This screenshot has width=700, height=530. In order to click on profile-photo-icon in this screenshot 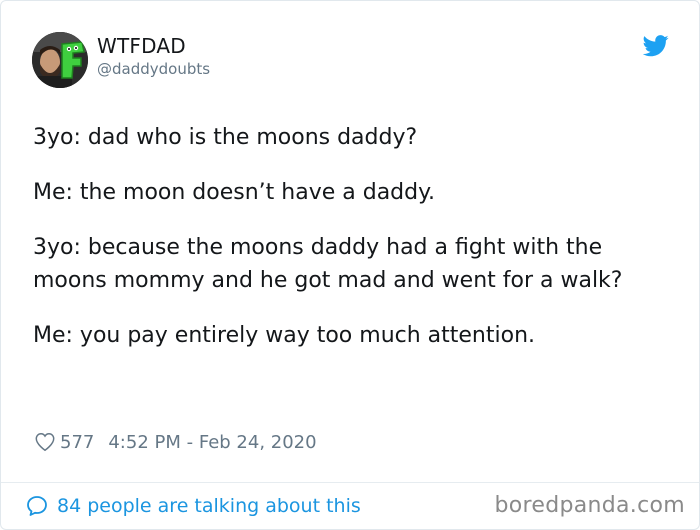, I will do `click(60, 60)`.